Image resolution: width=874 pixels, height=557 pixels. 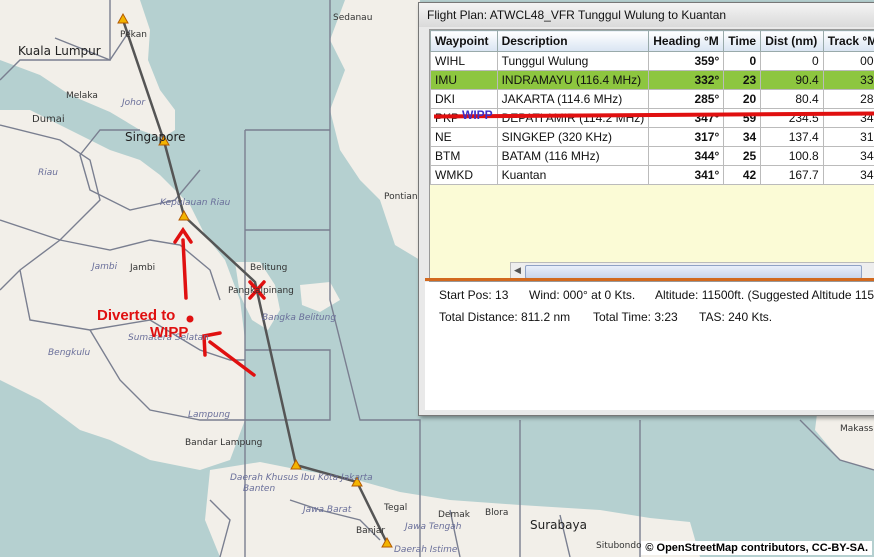 What do you see at coordinates (686, 80) in the screenshot?
I see `cell-heading: 332°` at bounding box center [686, 80].